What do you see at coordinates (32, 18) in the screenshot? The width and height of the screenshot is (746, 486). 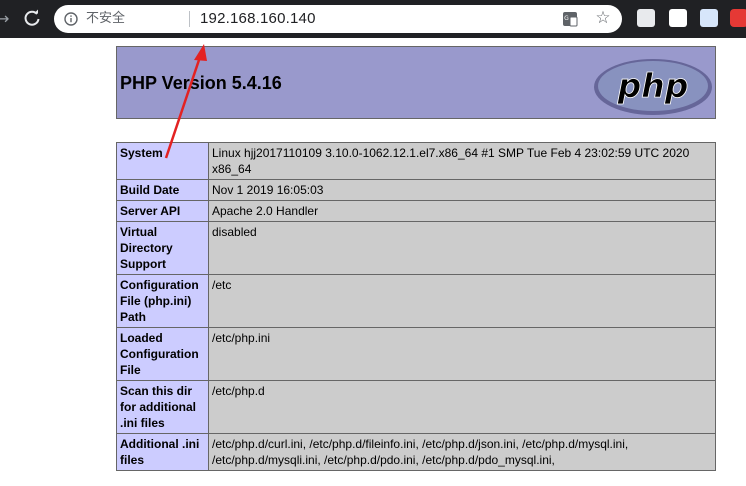 I see `reload-icon` at bounding box center [32, 18].